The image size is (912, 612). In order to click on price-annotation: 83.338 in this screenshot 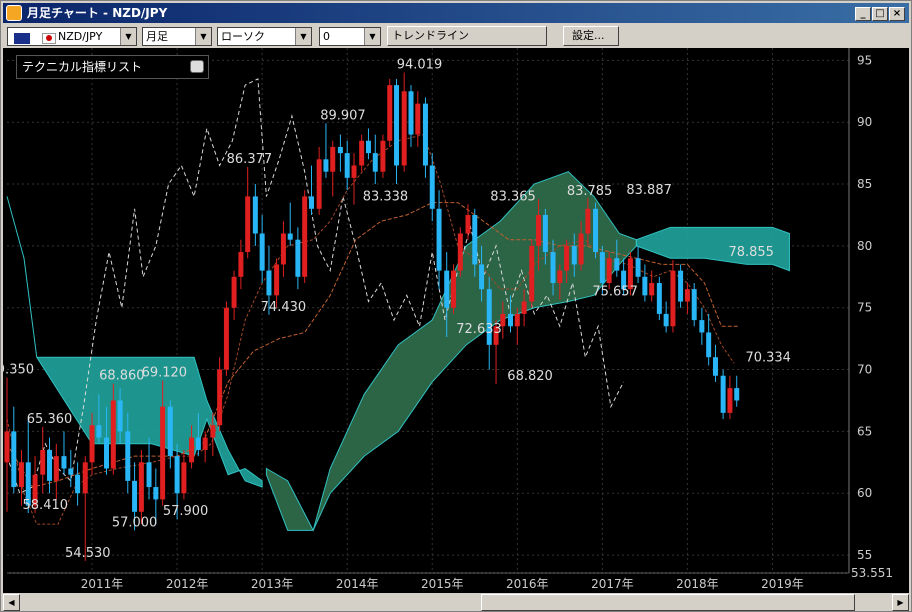, I will do `click(386, 197)`.